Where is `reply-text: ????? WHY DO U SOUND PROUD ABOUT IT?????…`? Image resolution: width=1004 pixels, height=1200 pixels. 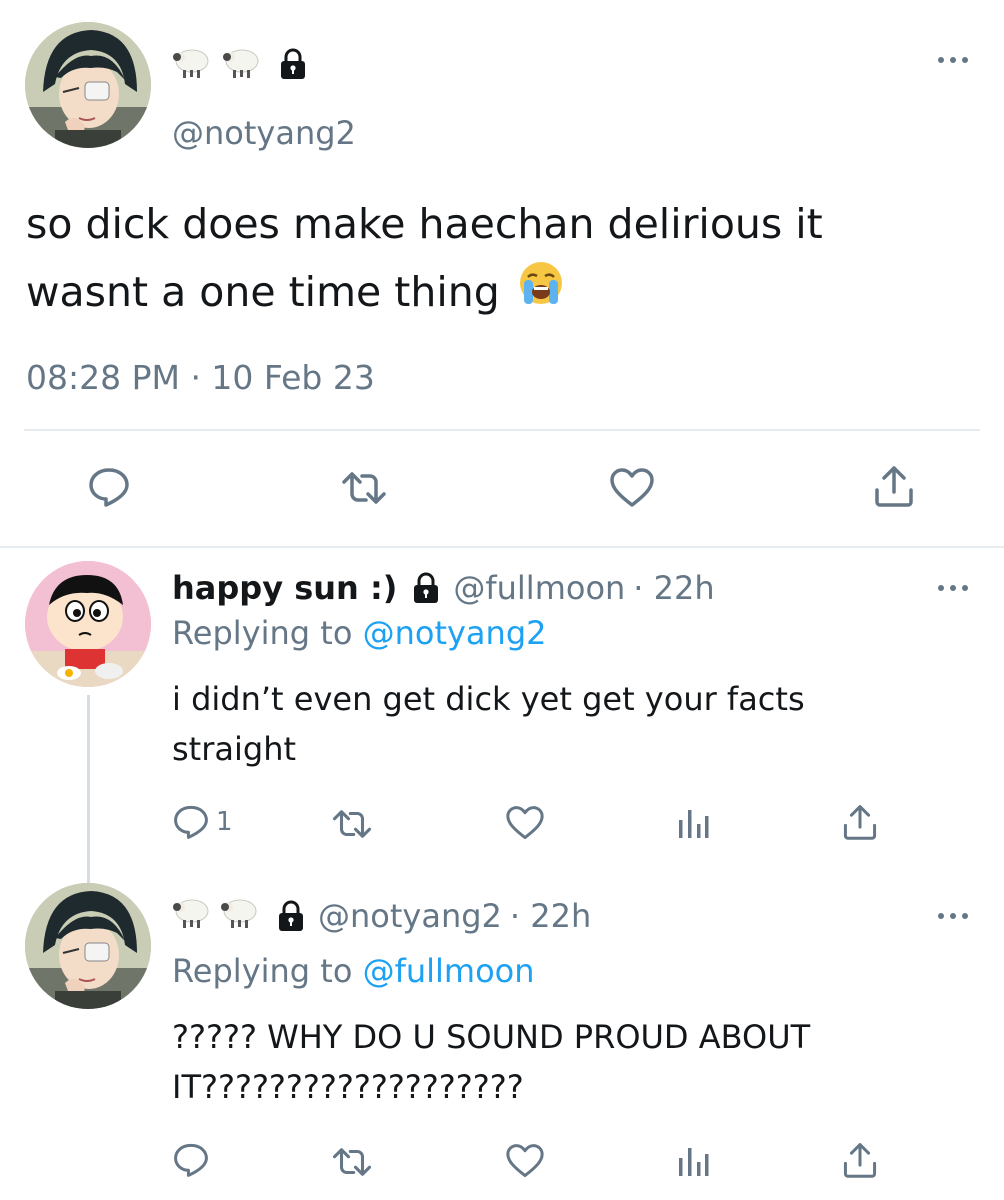
reply-text: ????? WHY DO U SOUND PROUD ABOUT IT?????… is located at coordinates (491, 1062).